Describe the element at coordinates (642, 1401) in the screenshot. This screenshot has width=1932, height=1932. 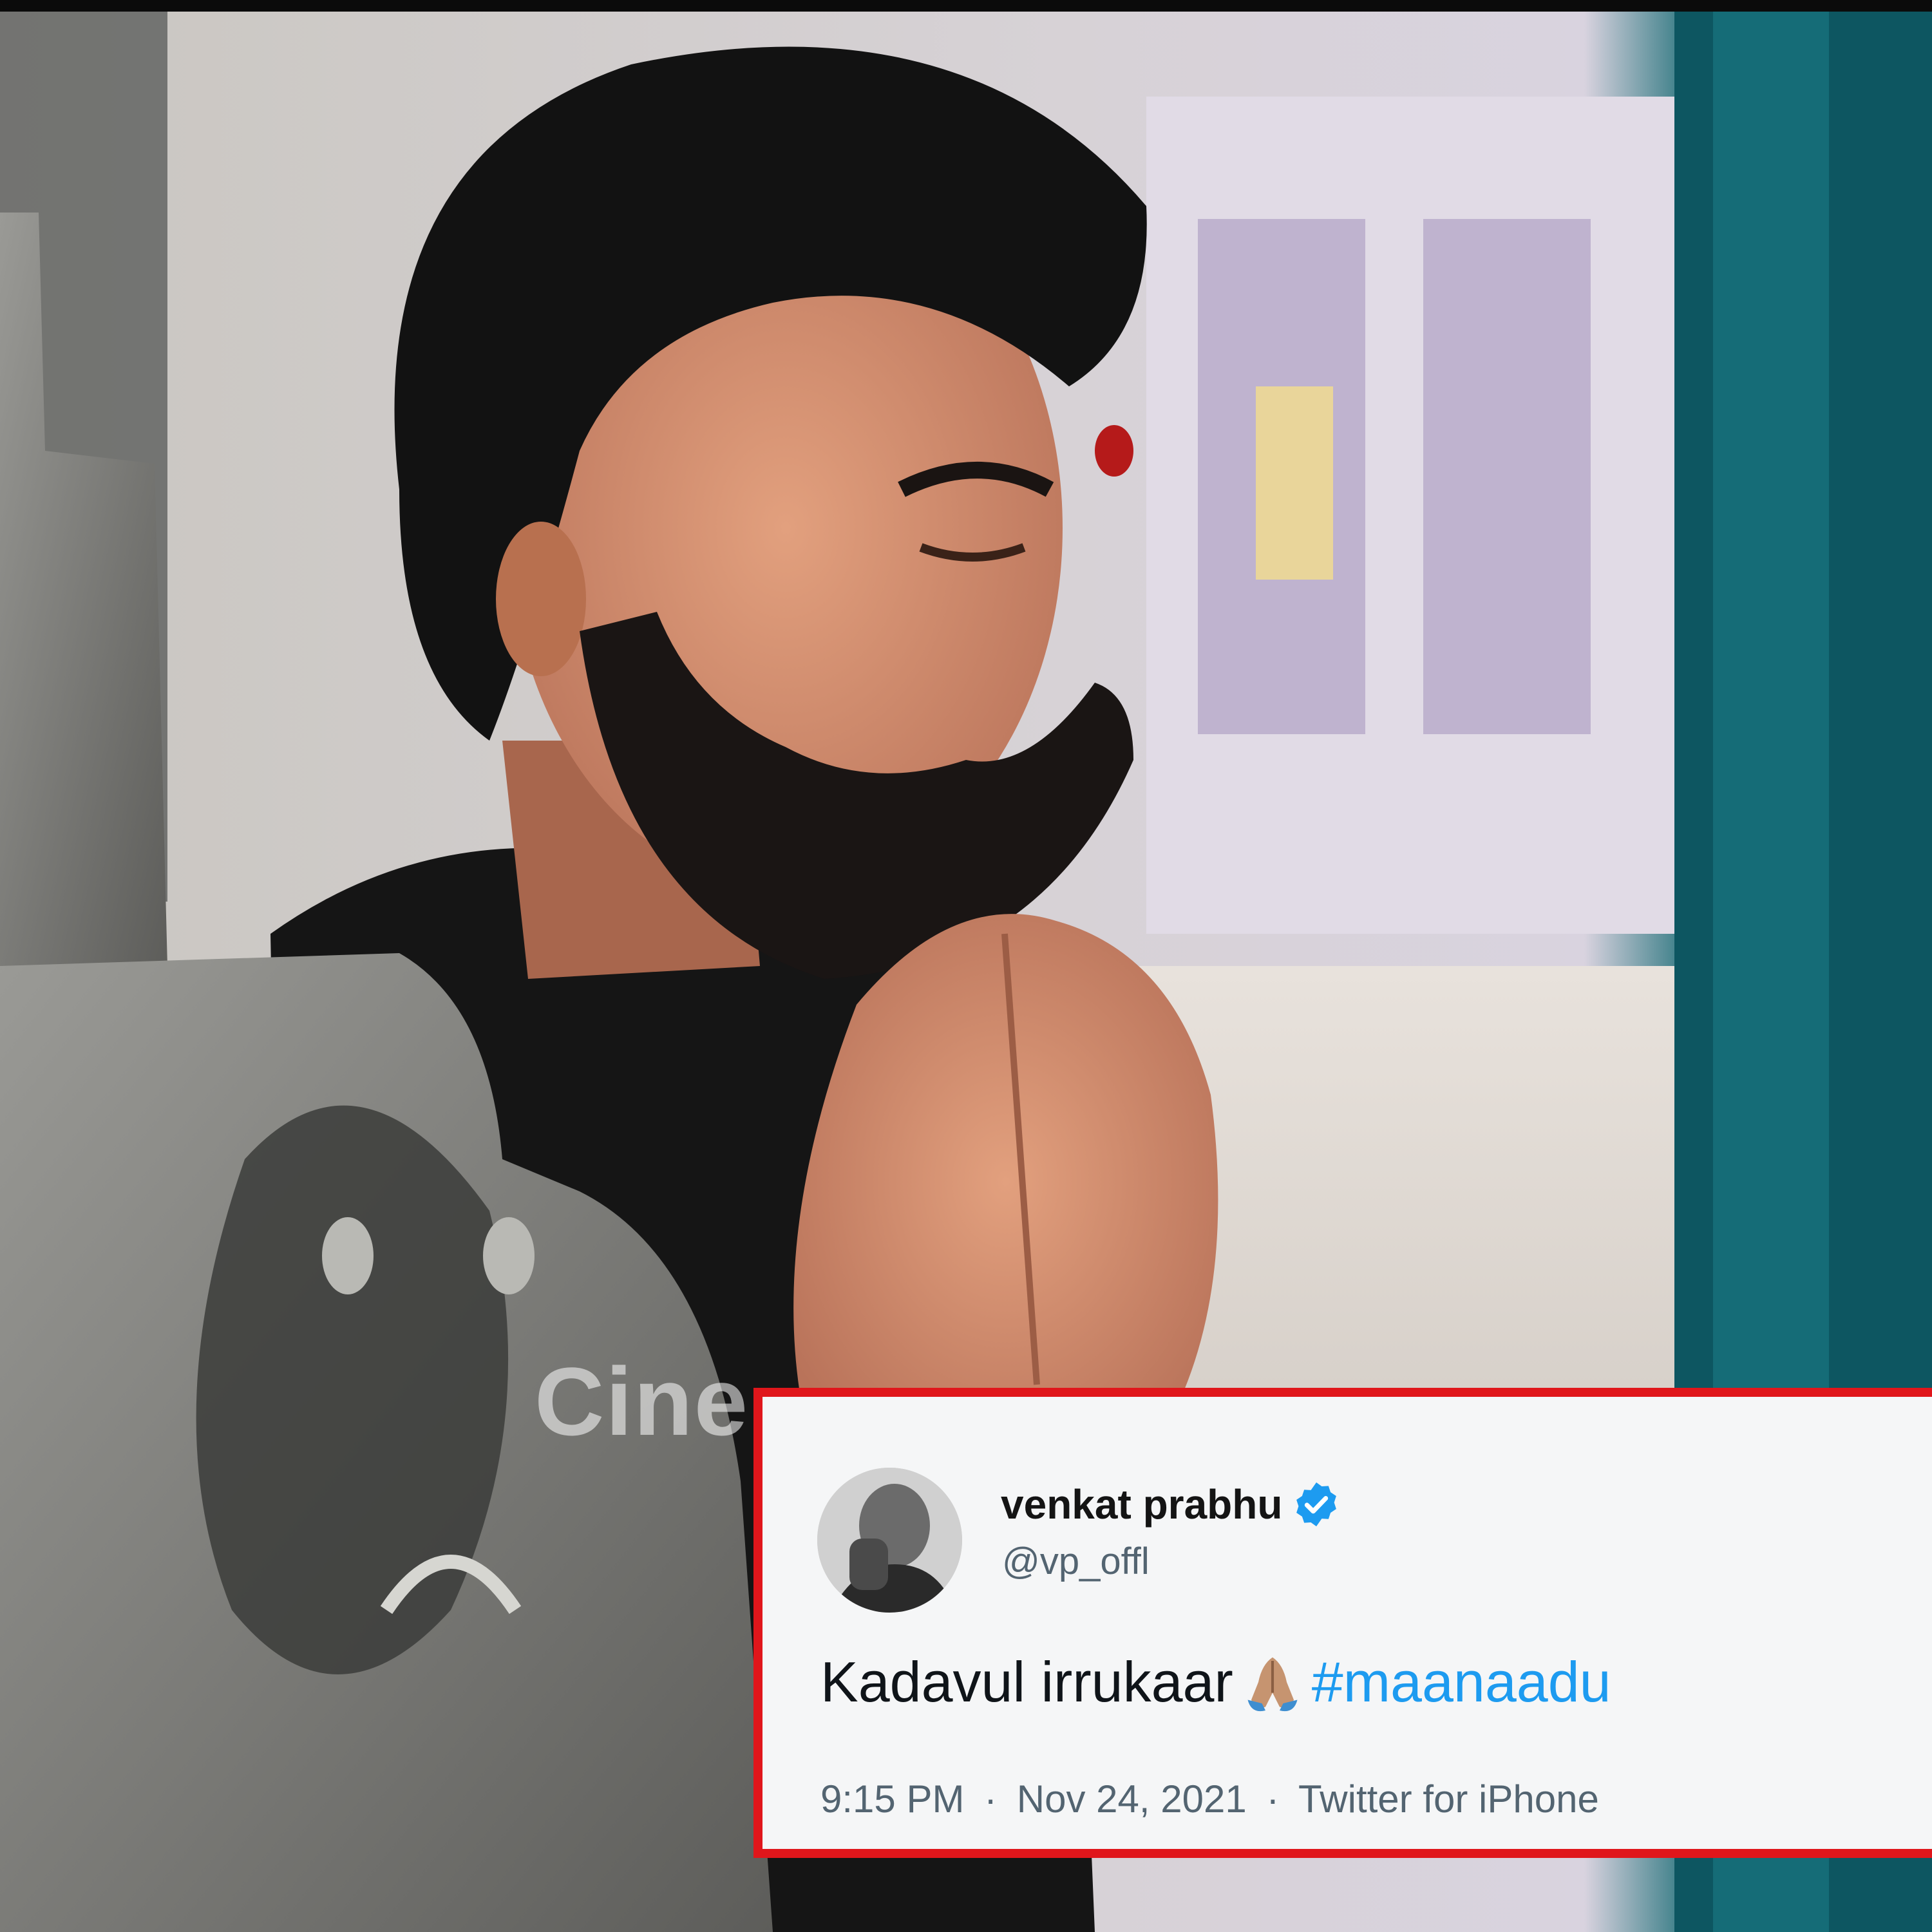
I see `watermark-text: Cine` at that location.